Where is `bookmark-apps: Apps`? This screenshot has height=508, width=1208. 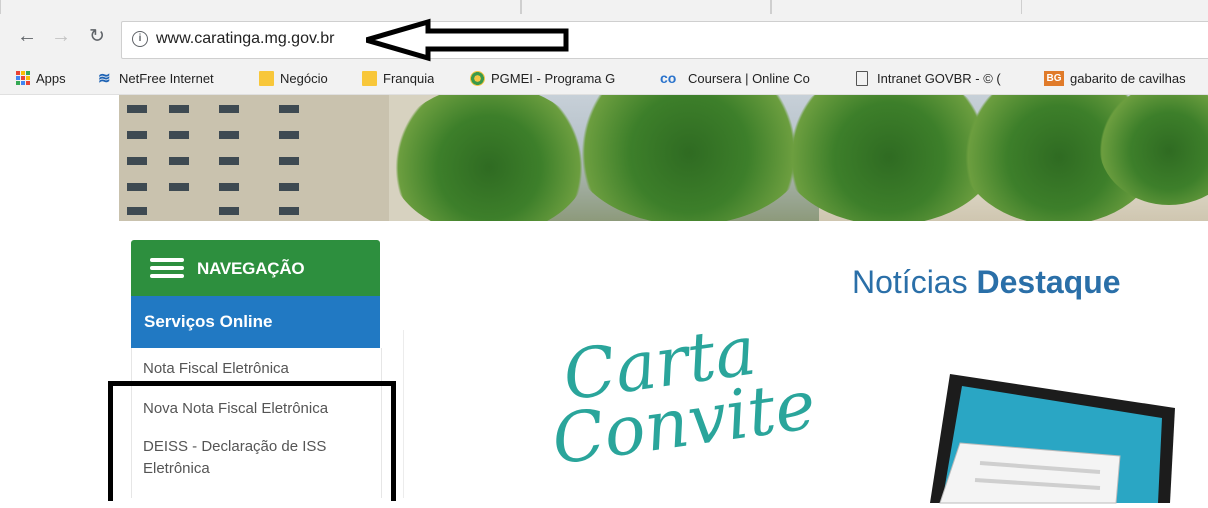
bookmark-apps: Apps is located at coordinates (41, 78).